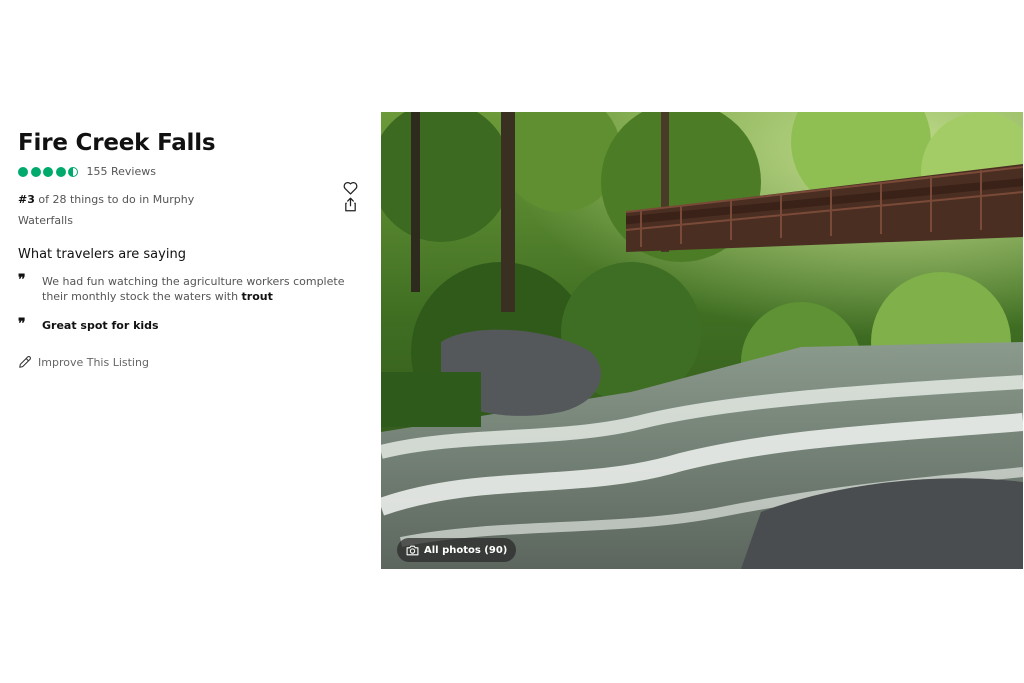  I want to click on share-icon, so click(350, 204).